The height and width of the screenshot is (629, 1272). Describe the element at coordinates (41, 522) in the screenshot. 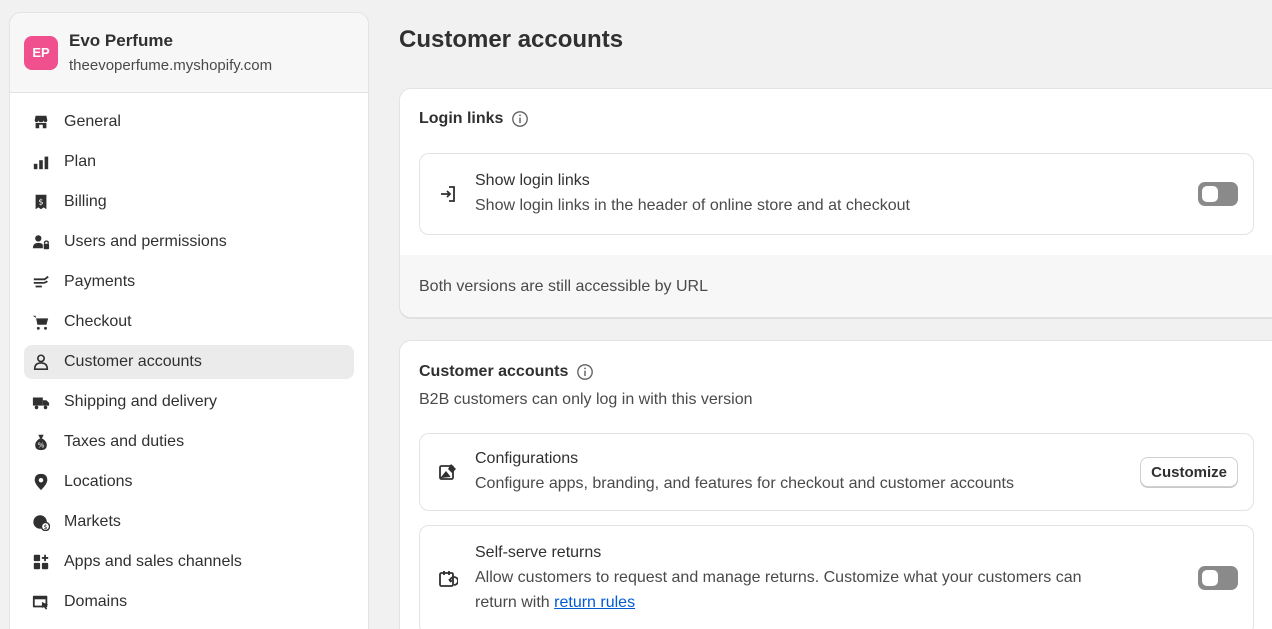

I see `globe-dollar-icon: $` at that location.